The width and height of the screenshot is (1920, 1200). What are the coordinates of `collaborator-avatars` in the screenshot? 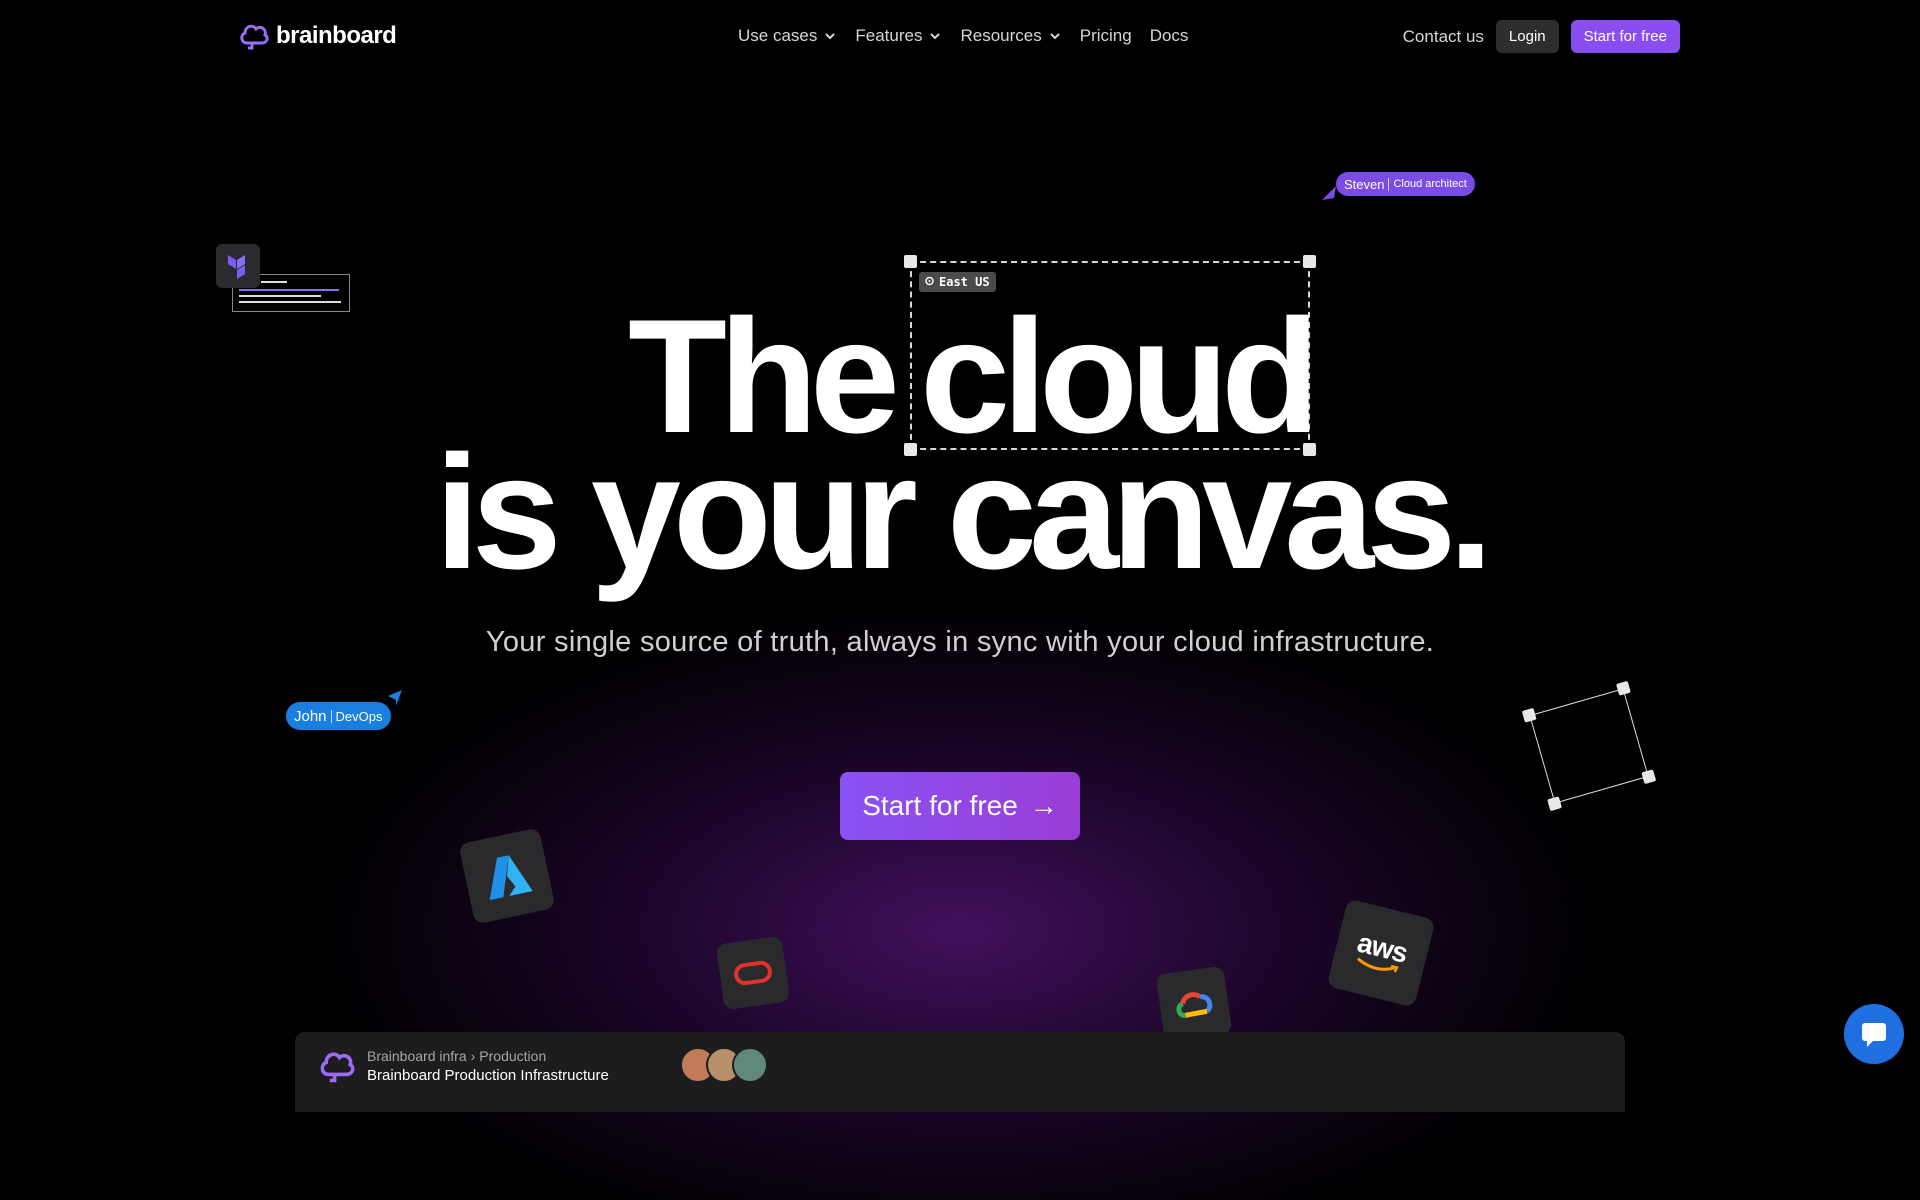 It's located at (724, 1065).